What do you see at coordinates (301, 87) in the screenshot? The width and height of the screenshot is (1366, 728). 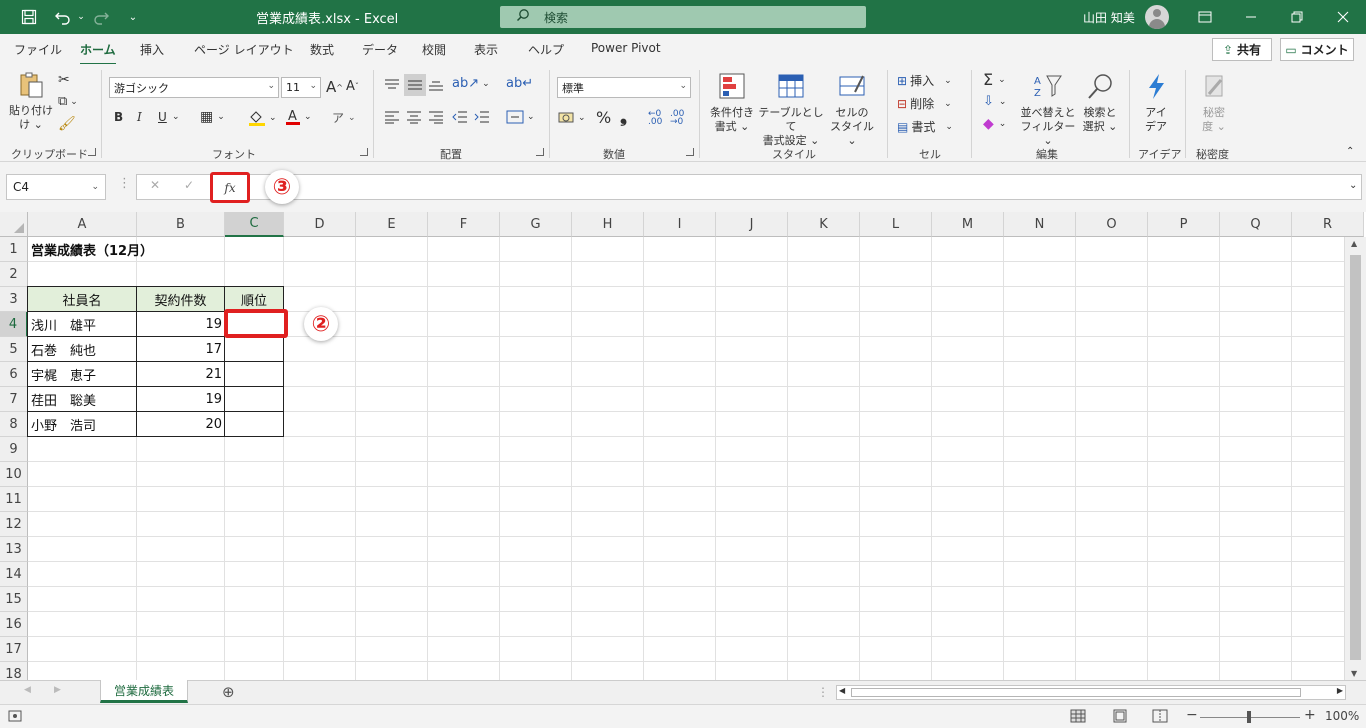 I see `font-size-select: 11 ⌄` at bounding box center [301, 87].